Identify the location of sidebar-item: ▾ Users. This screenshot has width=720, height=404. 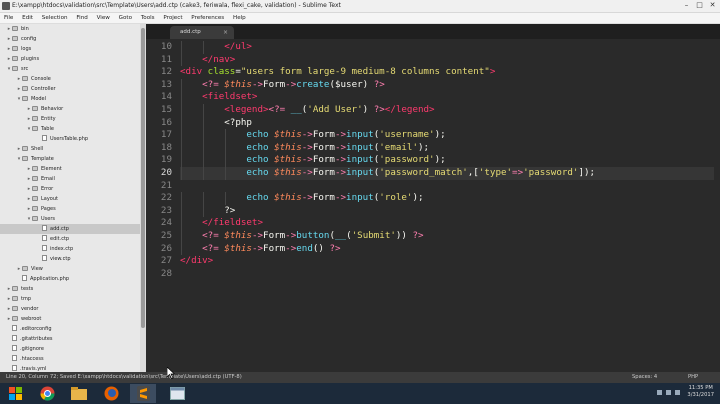
(70, 219).